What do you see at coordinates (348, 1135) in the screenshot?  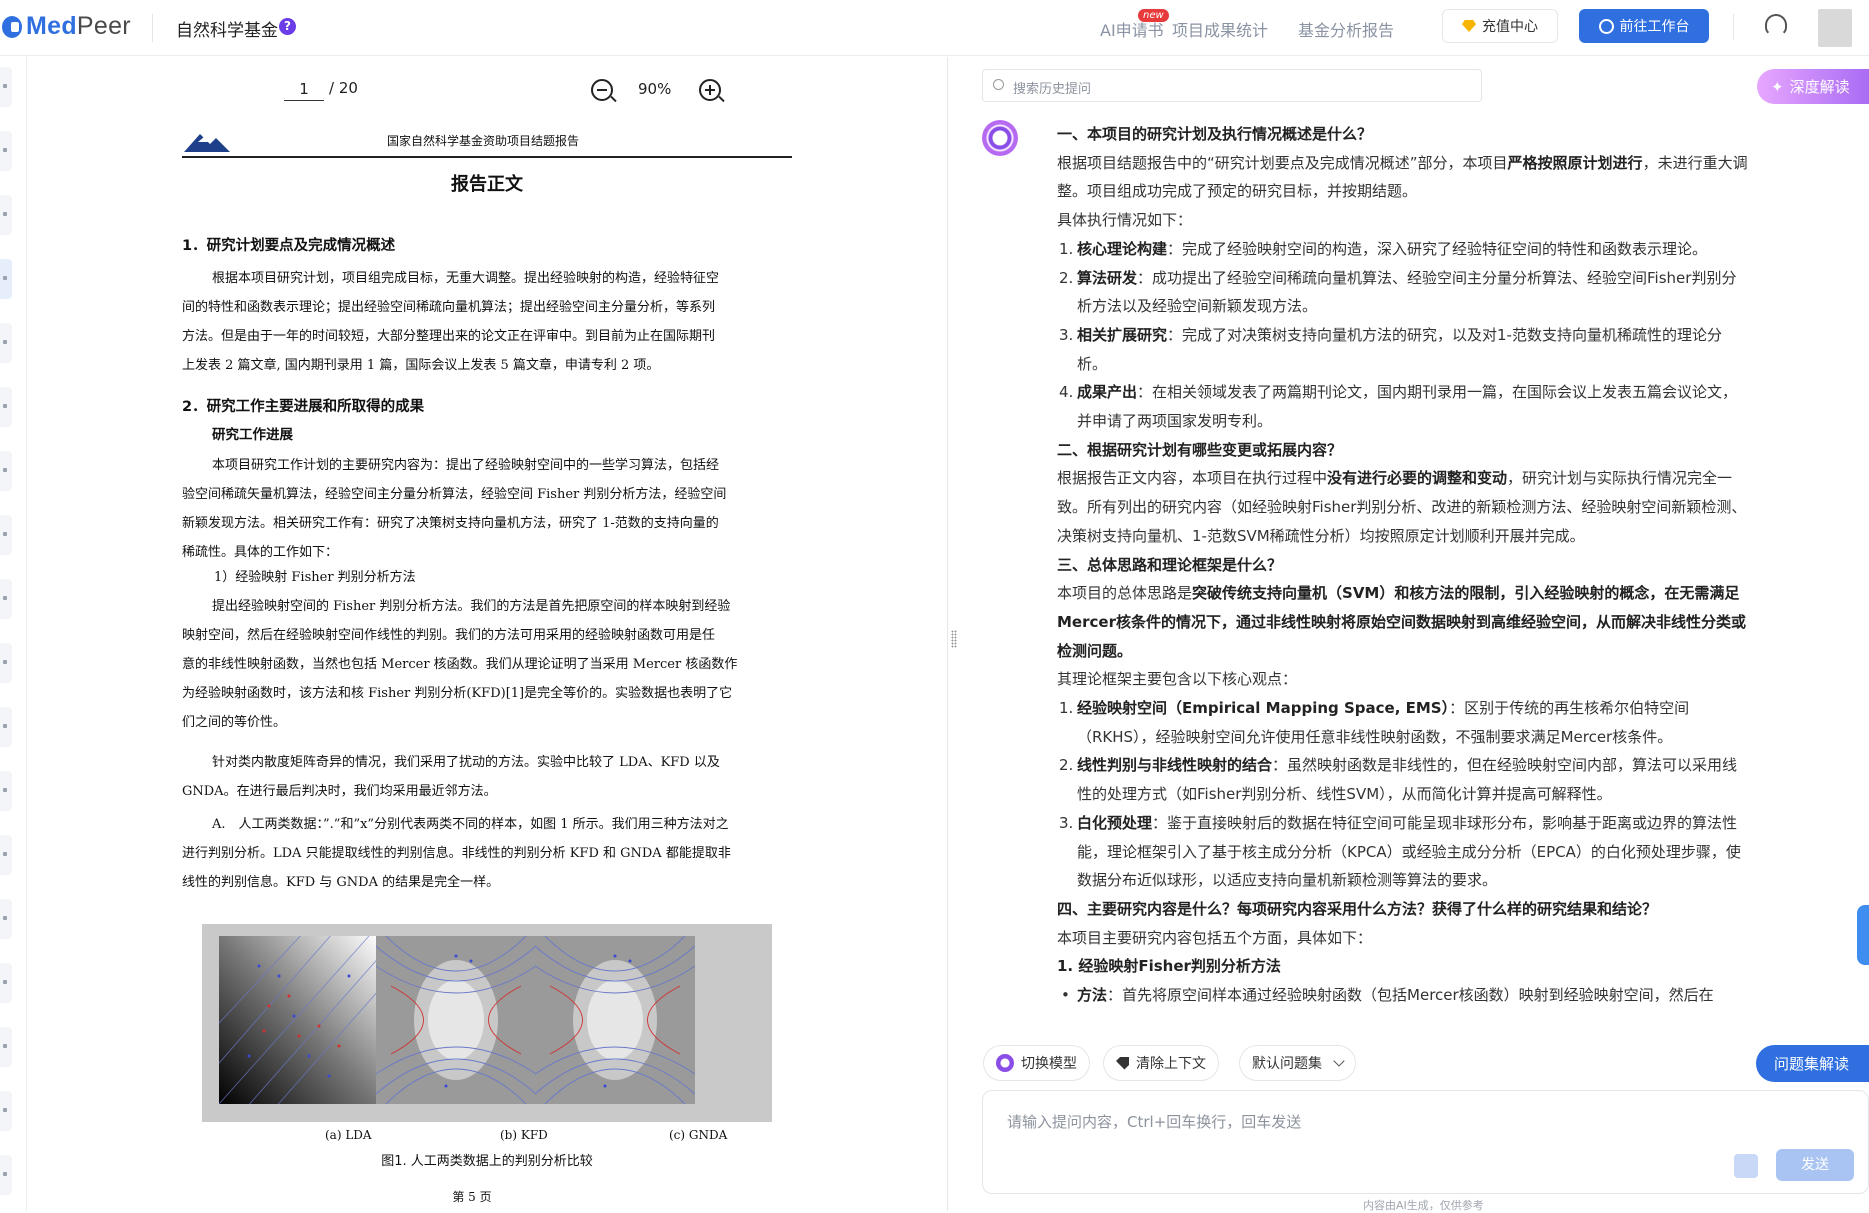 I see `figure-caption-a: (a) LDA` at bounding box center [348, 1135].